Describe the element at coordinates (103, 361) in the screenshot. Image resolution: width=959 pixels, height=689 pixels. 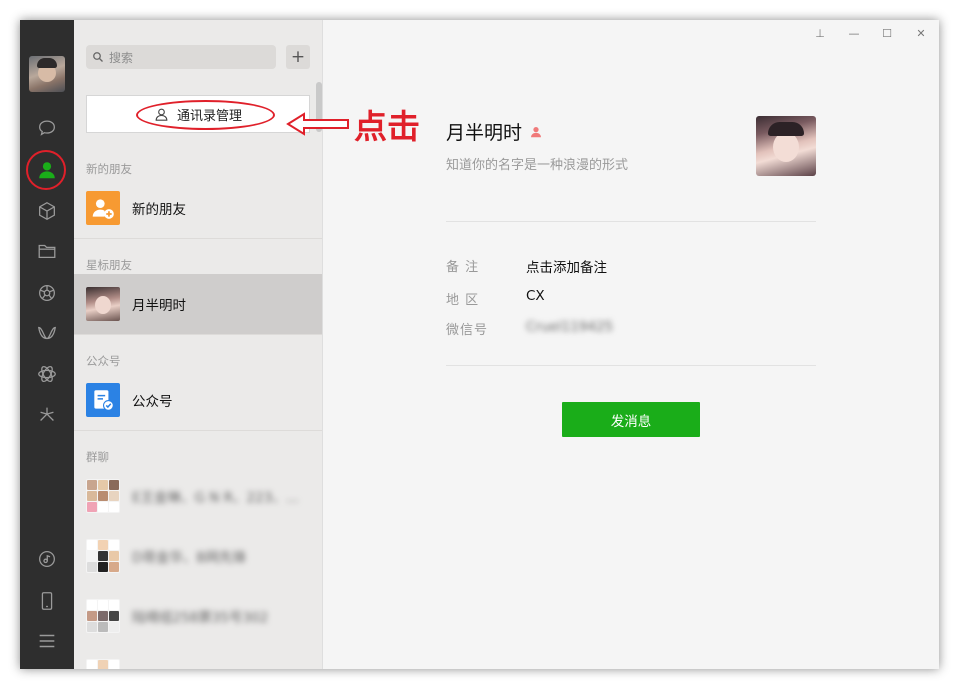
I see `section-title-official: 公众号` at that location.